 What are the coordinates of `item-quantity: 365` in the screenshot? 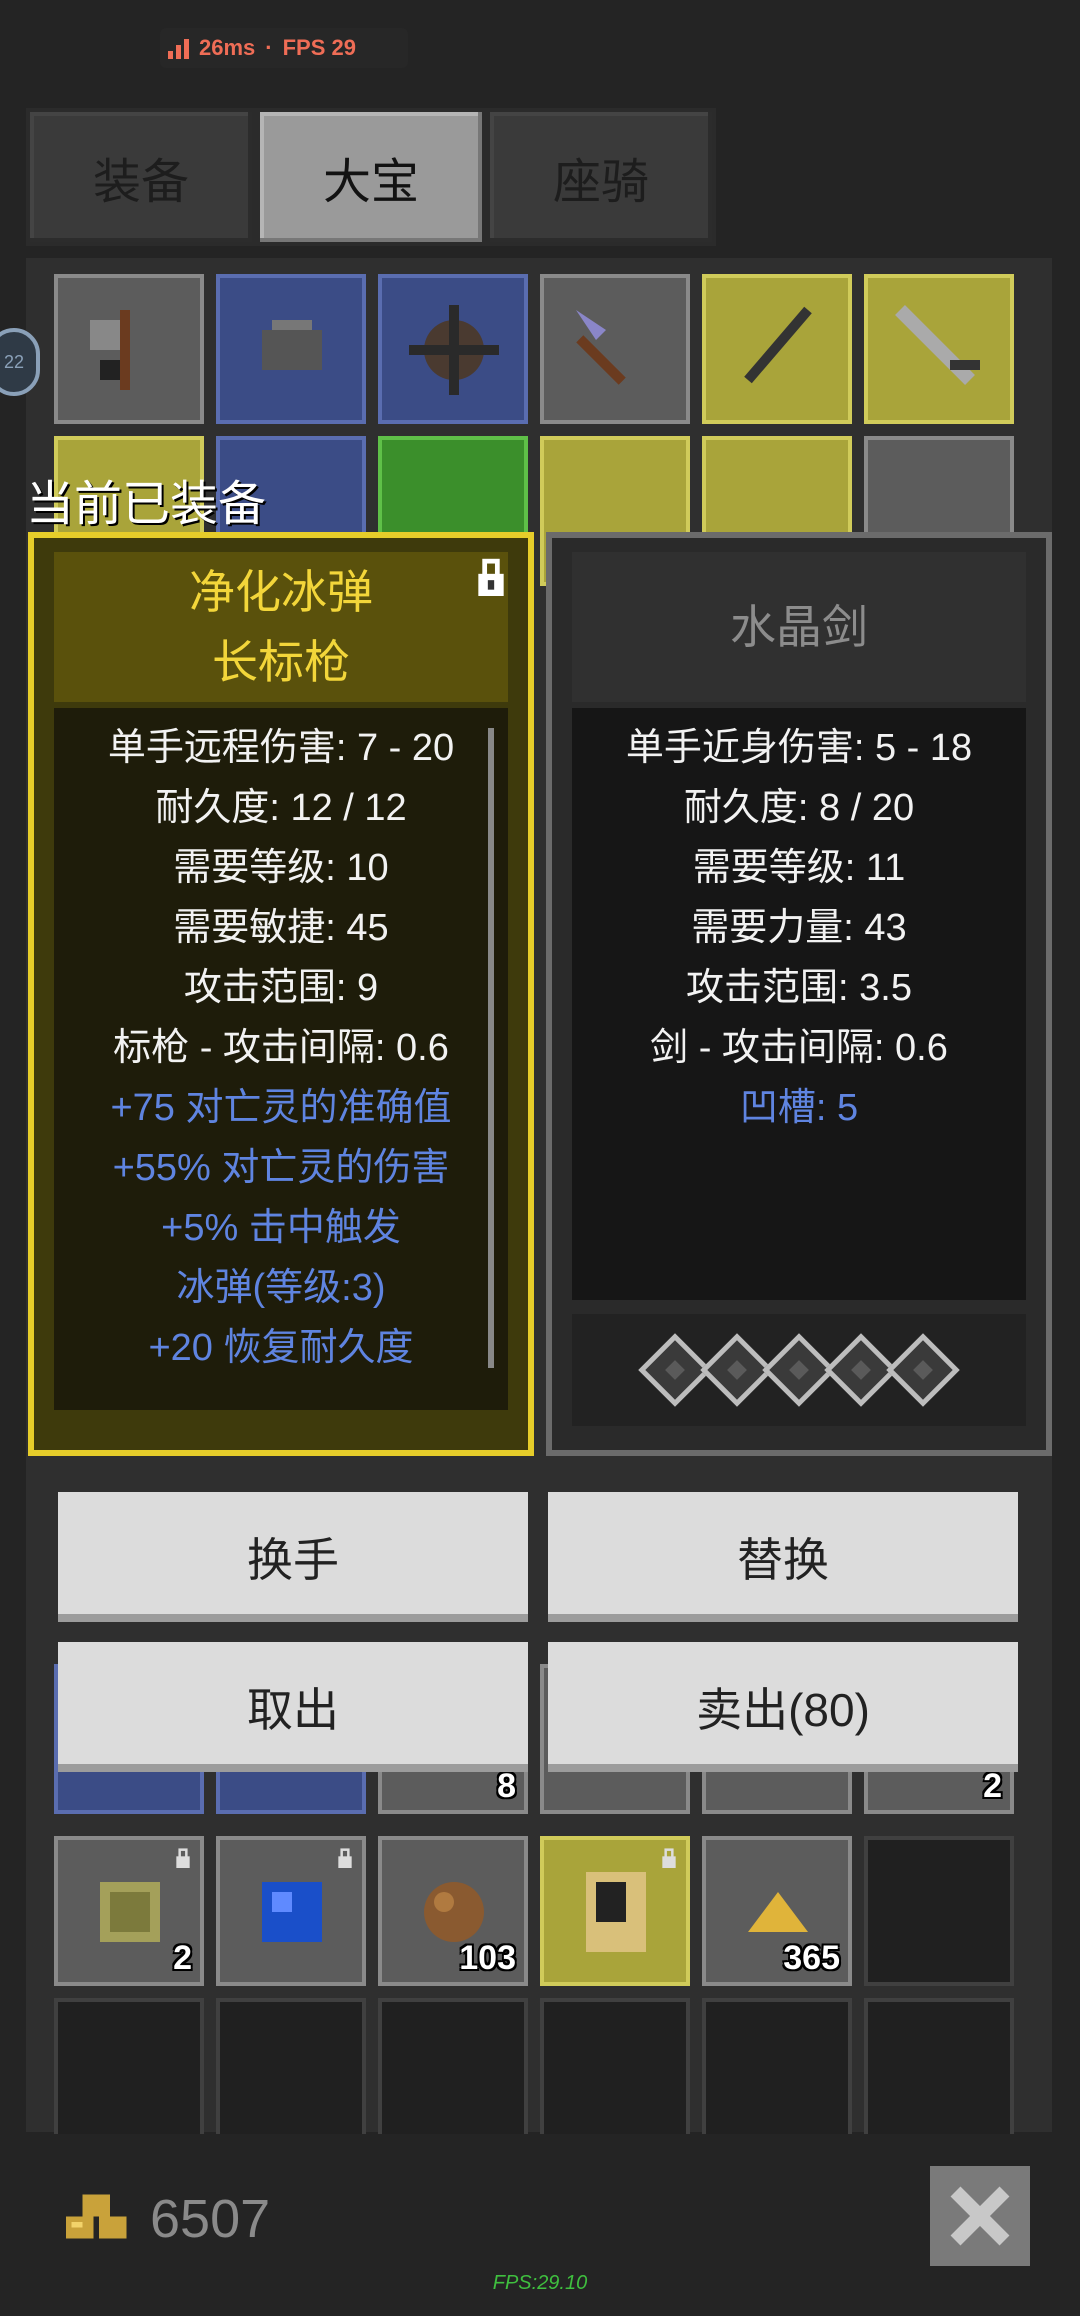 It's located at (811, 1958).